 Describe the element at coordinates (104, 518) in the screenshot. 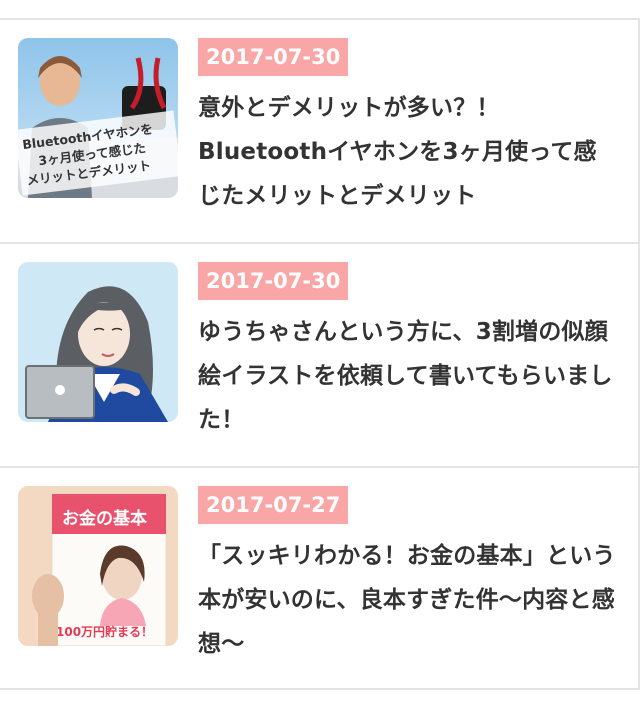

I see `thumbnail-caption: お金の基本` at that location.